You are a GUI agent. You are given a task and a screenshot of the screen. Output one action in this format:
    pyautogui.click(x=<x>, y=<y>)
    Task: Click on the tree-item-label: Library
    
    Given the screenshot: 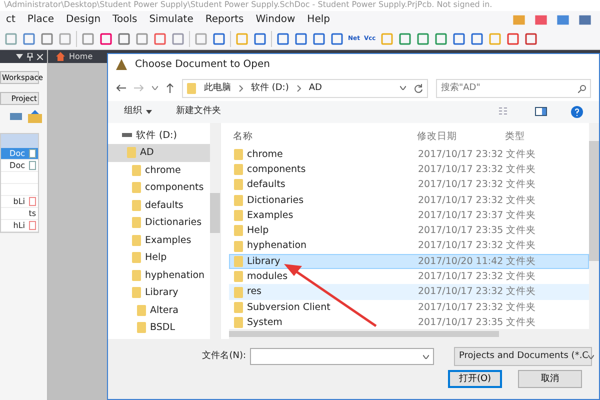 What is the action you would take?
    pyautogui.click(x=161, y=293)
    